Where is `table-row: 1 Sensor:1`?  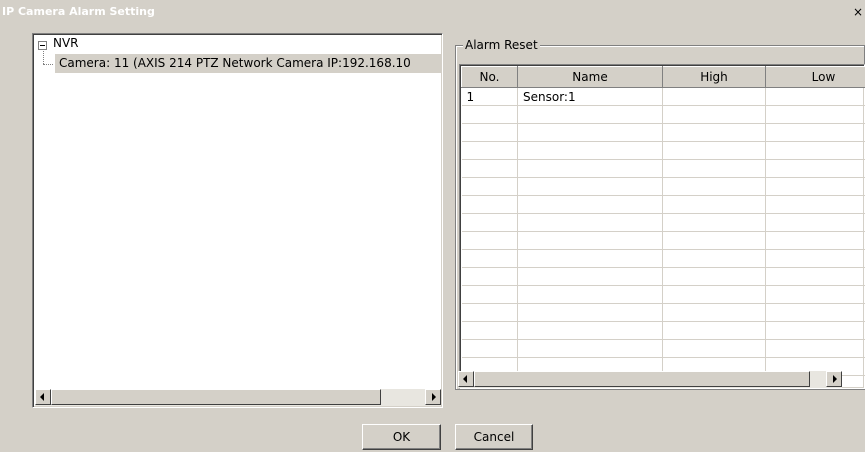
table-row: 1 Sensor:1 is located at coordinates (663, 96).